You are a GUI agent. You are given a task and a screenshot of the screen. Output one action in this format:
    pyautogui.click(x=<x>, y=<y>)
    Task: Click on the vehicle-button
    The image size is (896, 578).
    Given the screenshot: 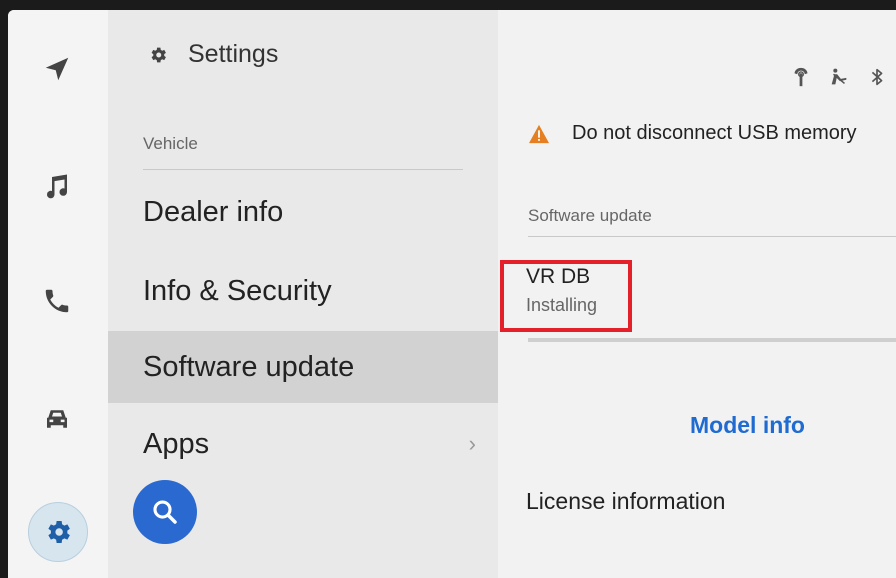 What is the action you would take?
    pyautogui.click(x=57, y=419)
    